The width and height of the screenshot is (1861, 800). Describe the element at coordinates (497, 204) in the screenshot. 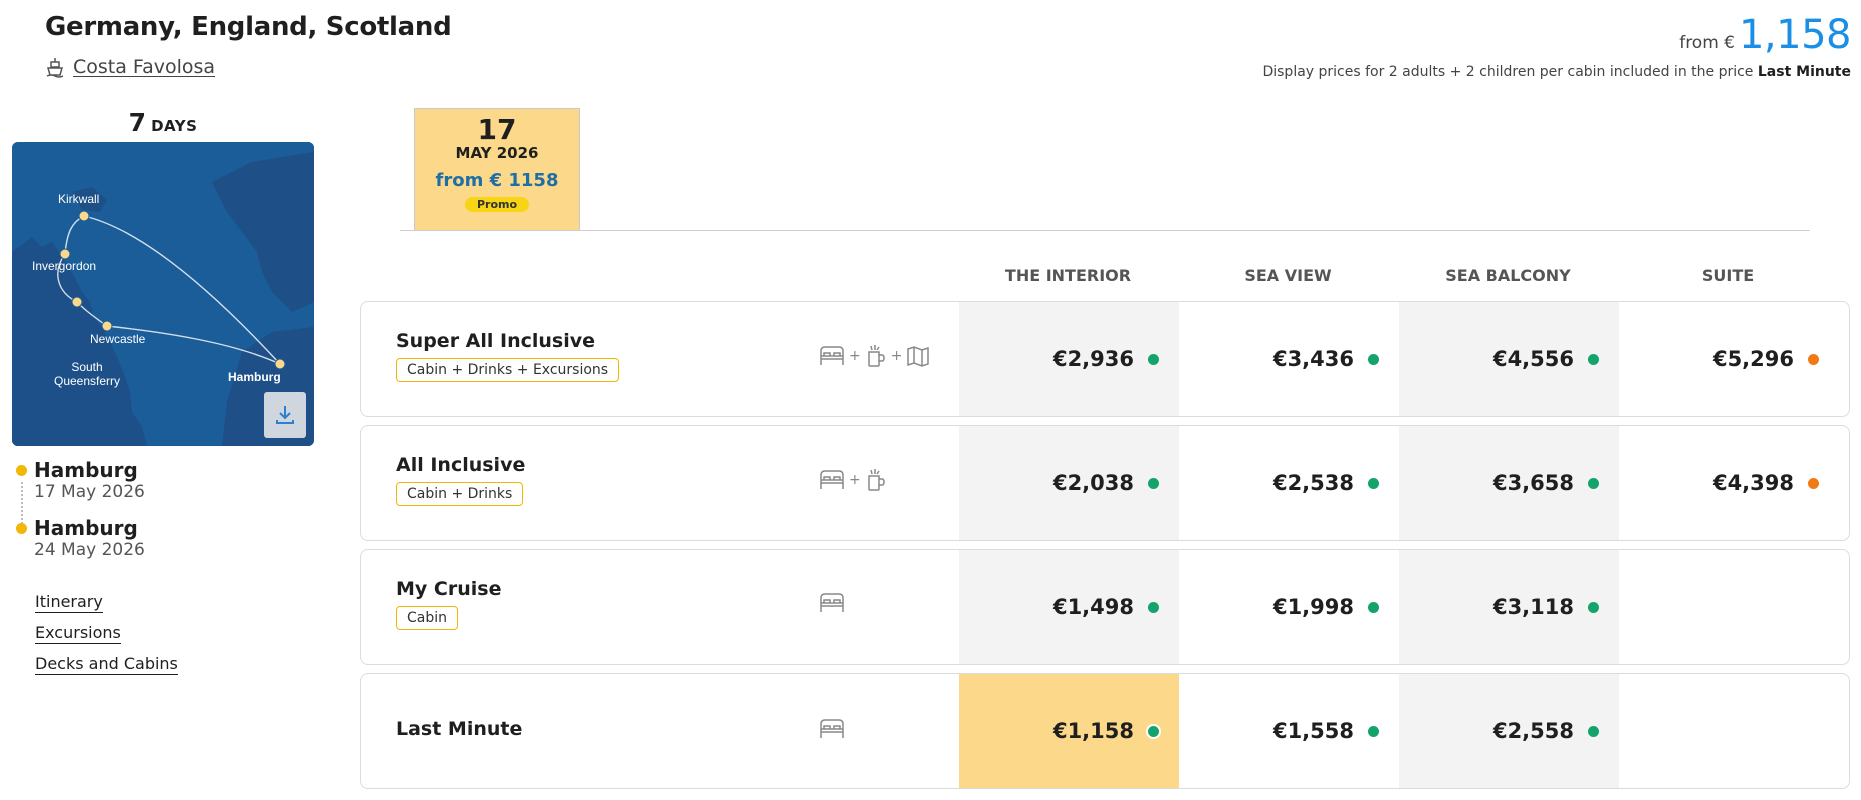

I see `promo-badge: Promo` at that location.